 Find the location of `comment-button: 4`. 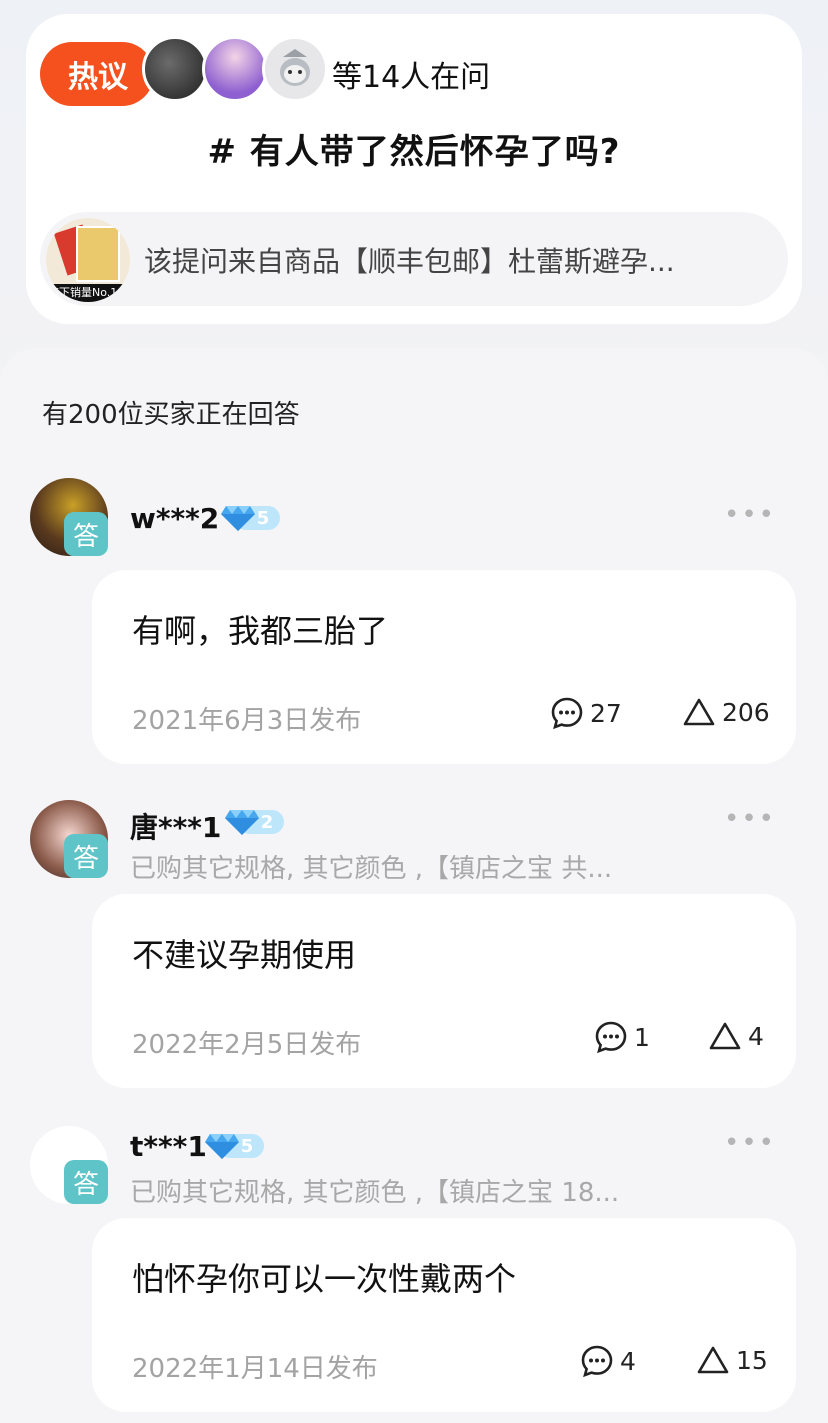

comment-button: 4 is located at coordinates (608, 1361).